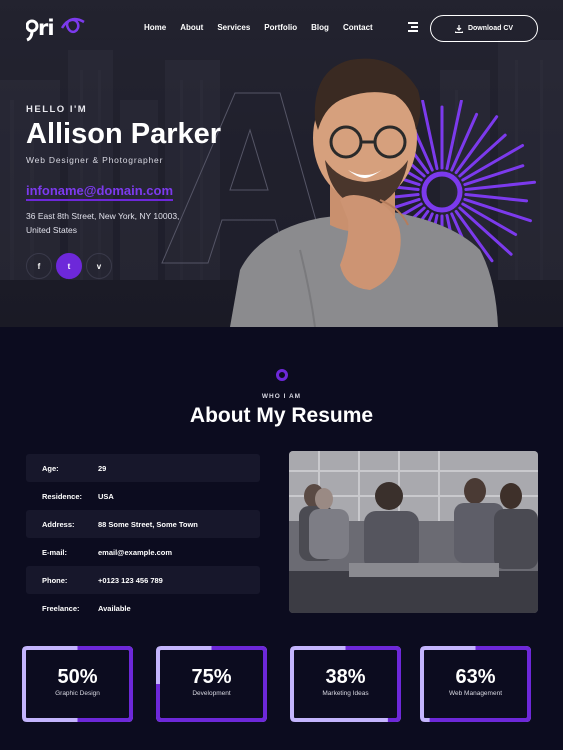 The height and width of the screenshot is (750, 563). I want to click on vimeo-icon: v, so click(99, 266).